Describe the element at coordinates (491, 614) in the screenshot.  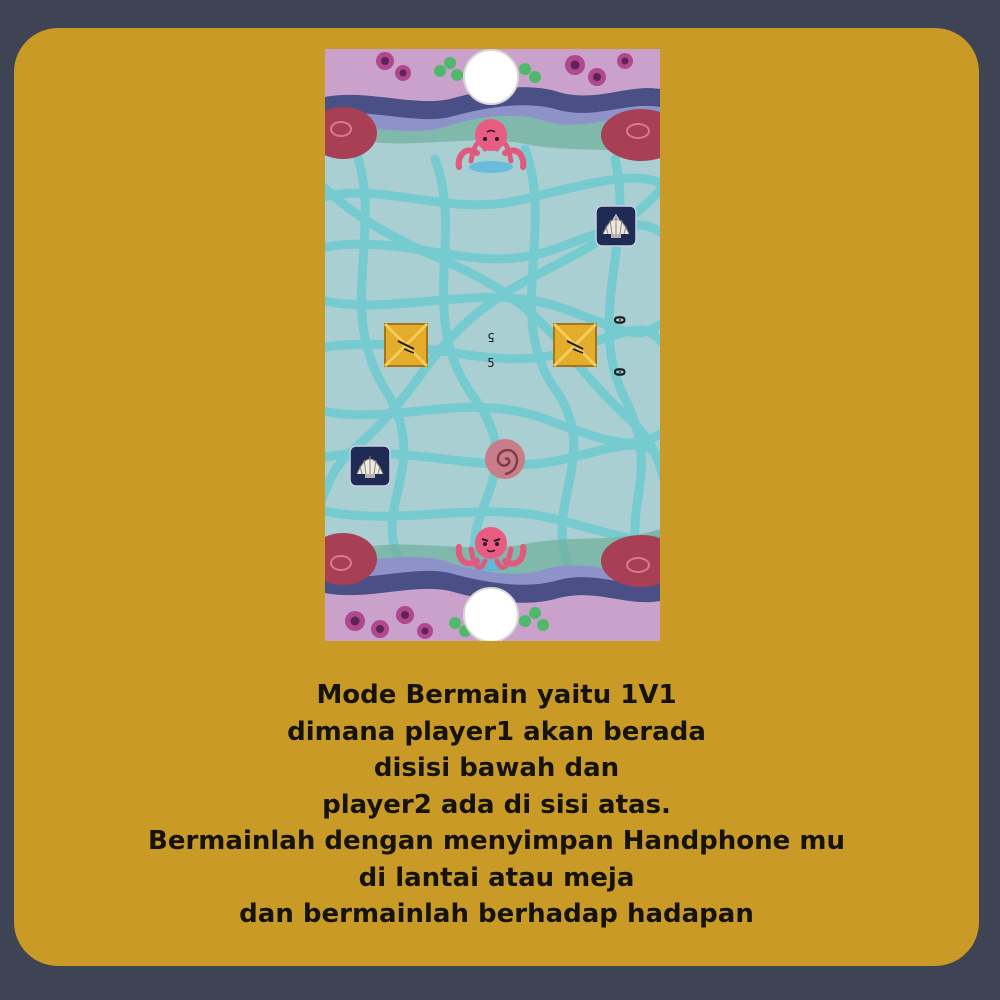
I see `bottom-goal-paddle` at that location.